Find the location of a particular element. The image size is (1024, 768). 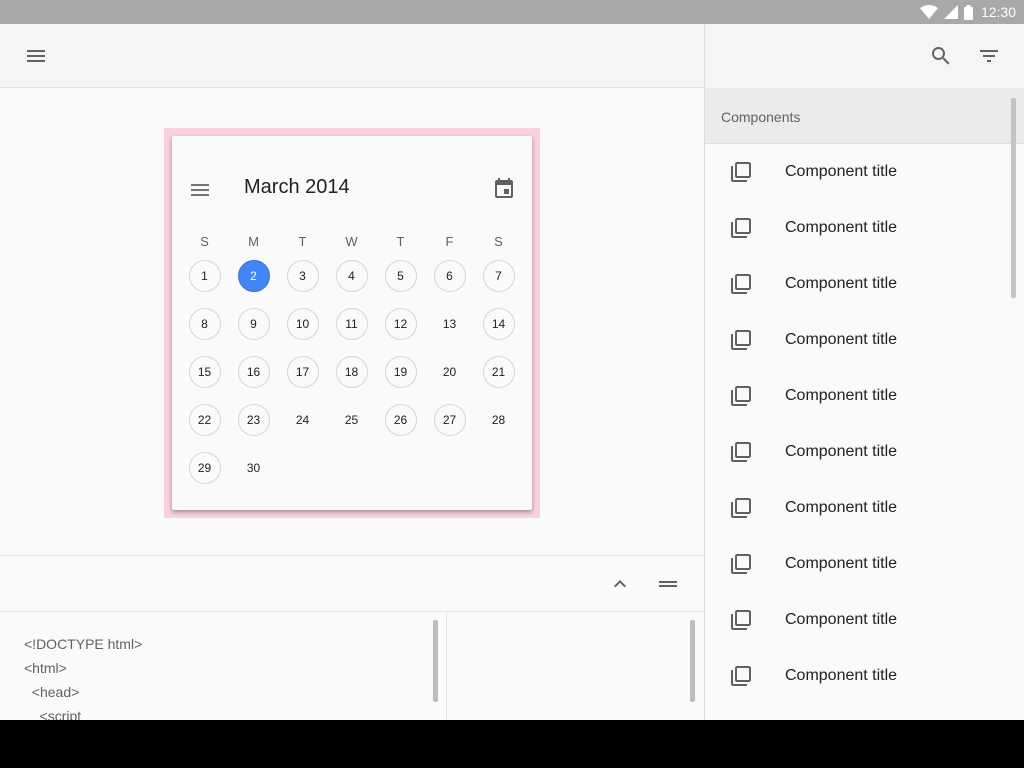

calendar-day-cell: 4 is located at coordinates (351, 276).